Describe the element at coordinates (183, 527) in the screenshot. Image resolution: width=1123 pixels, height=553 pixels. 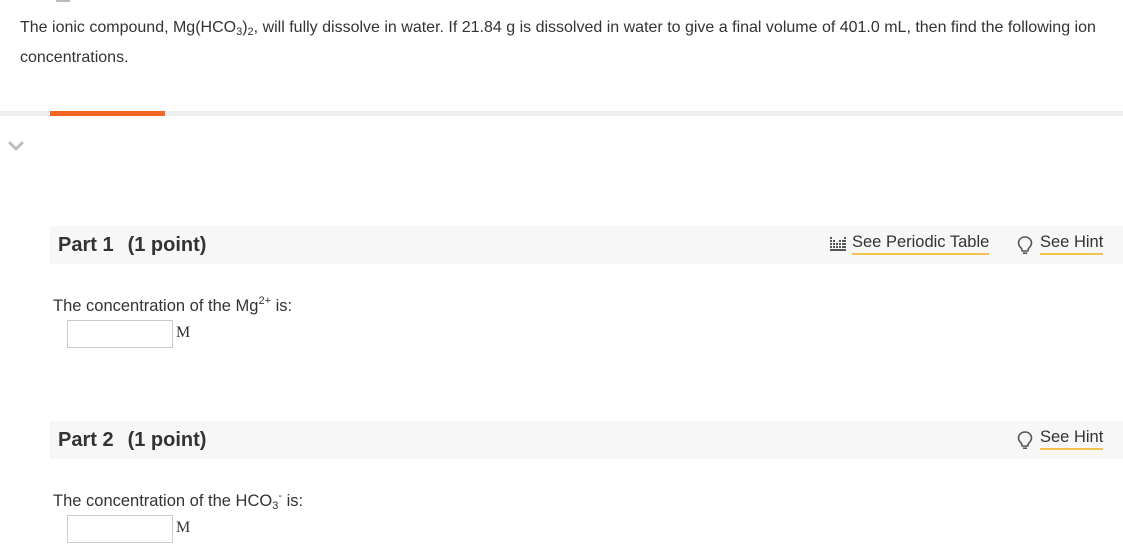
I see `part-2-unit-label: M` at that location.